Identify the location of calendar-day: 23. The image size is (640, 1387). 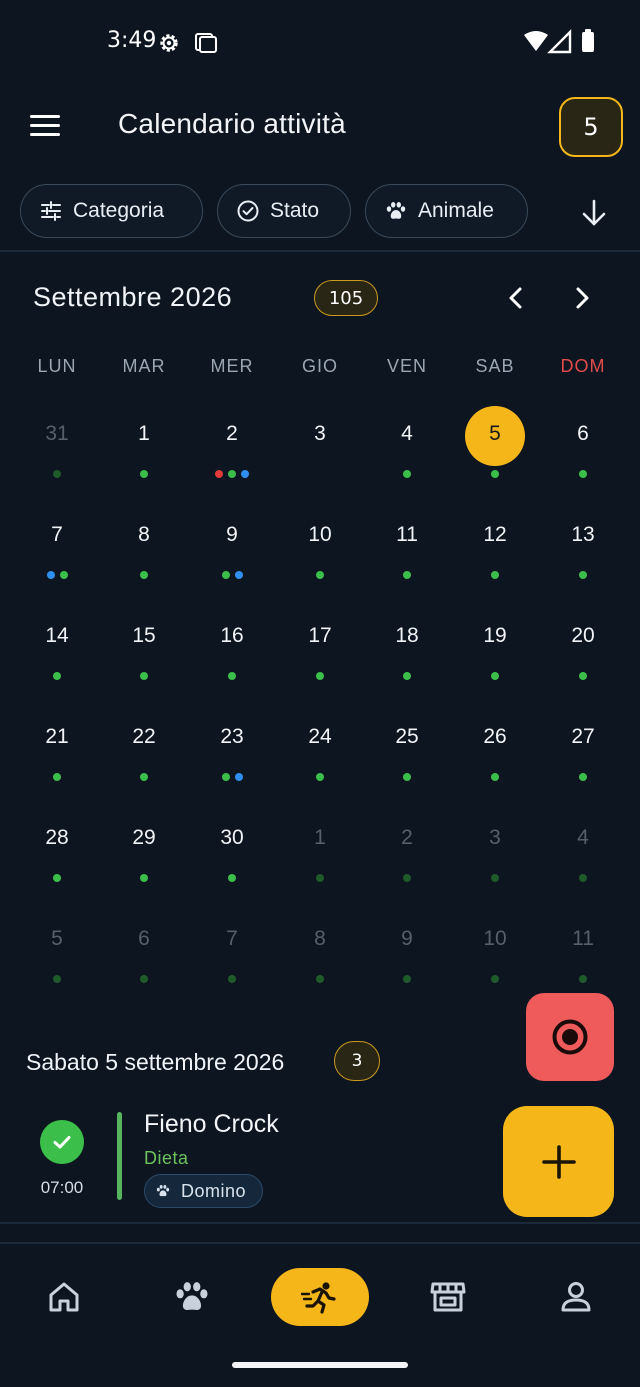
(232, 753).